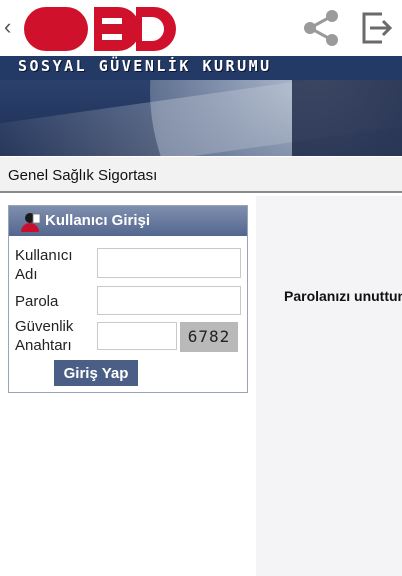  Describe the element at coordinates (43, 345) in the screenshot. I see `security-label-line2: Anahtarı` at that location.